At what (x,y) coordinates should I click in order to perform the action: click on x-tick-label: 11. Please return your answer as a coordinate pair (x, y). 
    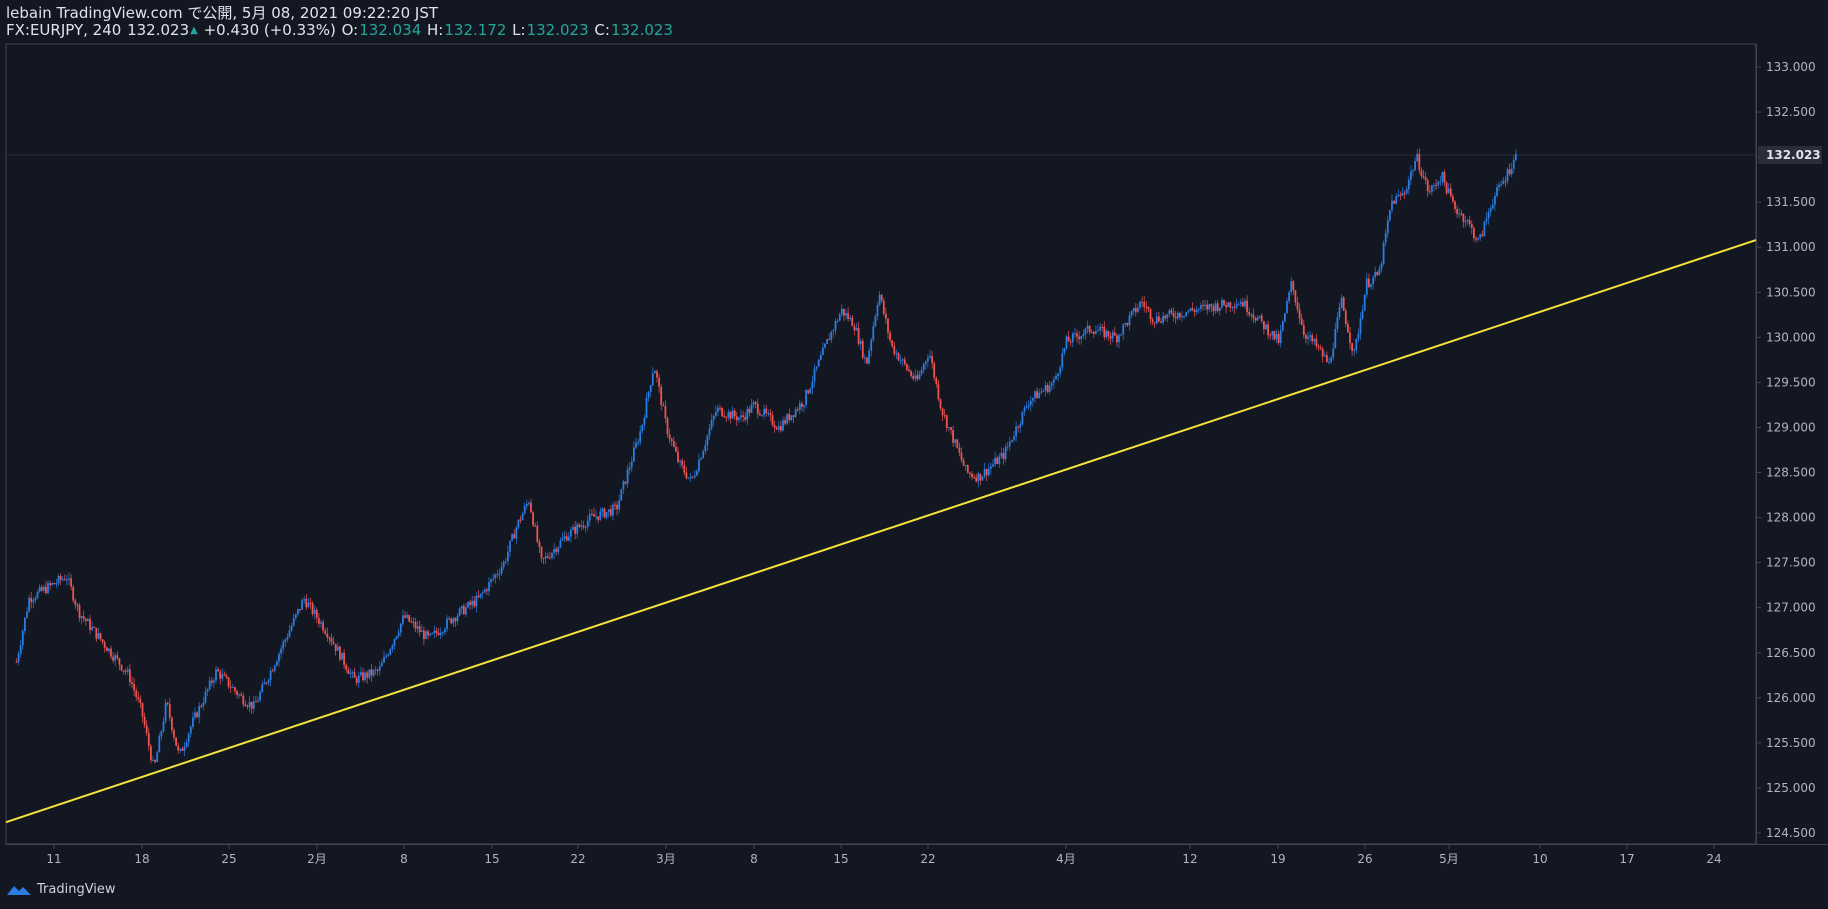
    Looking at the image, I should click on (53, 859).